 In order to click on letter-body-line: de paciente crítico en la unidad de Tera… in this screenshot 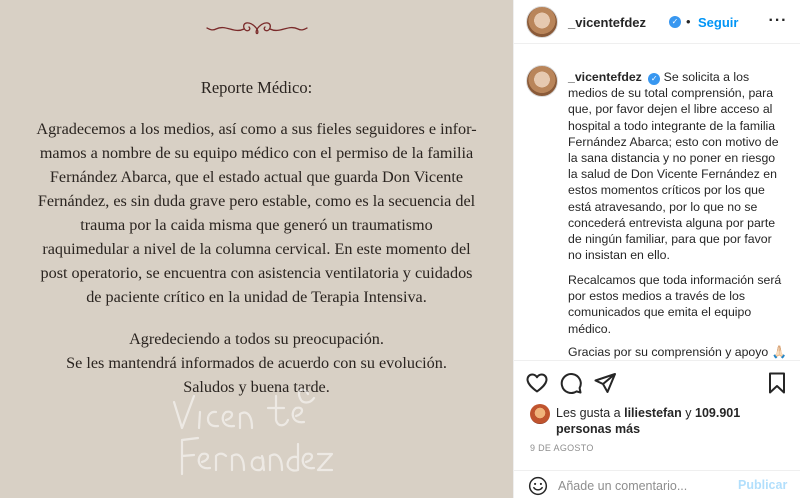, I will do `click(256, 297)`.